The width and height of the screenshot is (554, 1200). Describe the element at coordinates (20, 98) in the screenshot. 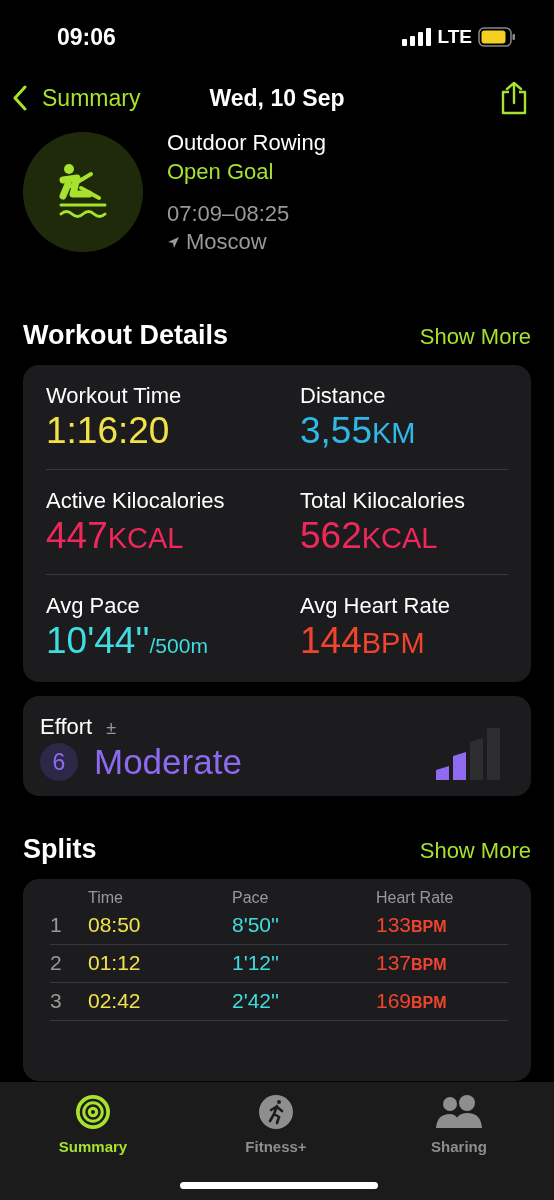

I see `chevron-left-icon` at that location.